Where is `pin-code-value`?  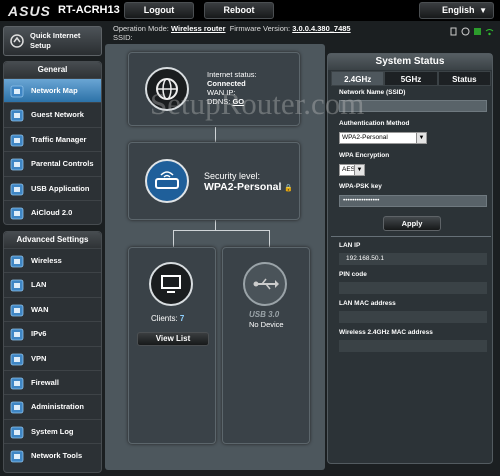
pin-code-value is located at coordinates (413, 288).